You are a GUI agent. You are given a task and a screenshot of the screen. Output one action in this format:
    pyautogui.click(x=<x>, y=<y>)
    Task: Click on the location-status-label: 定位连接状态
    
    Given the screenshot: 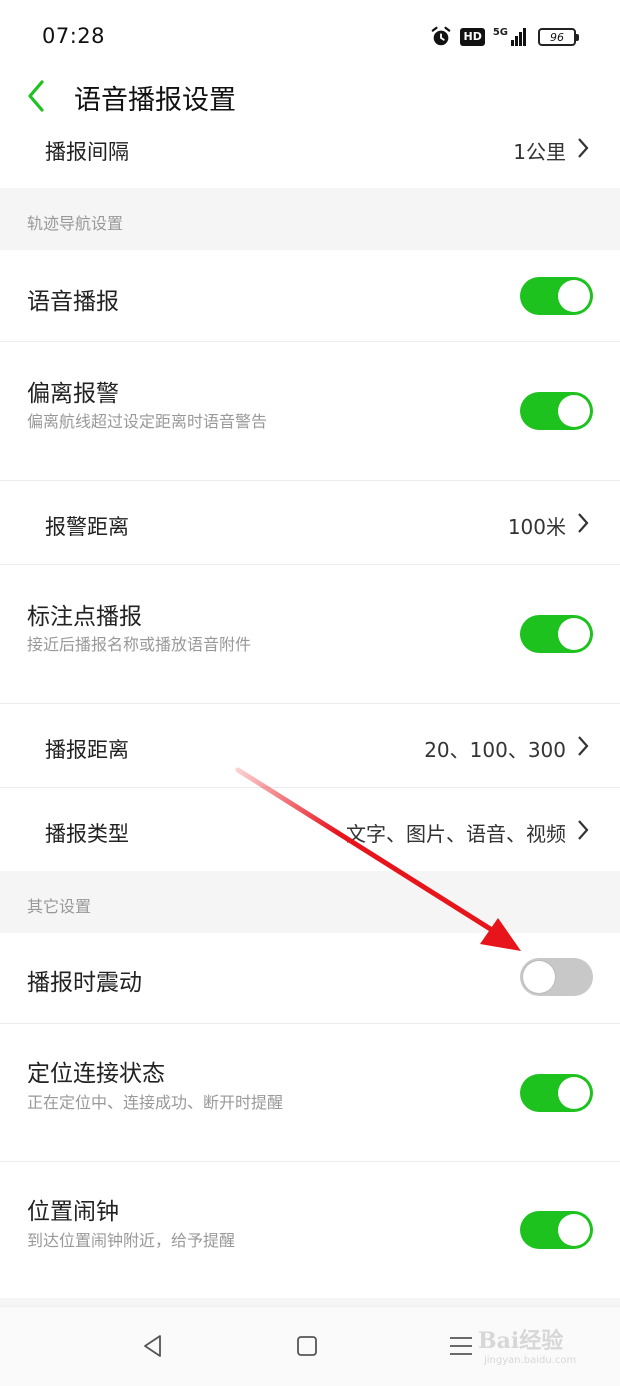 What is the action you would take?
    pyautogui.click(x=96, y=1074)
    